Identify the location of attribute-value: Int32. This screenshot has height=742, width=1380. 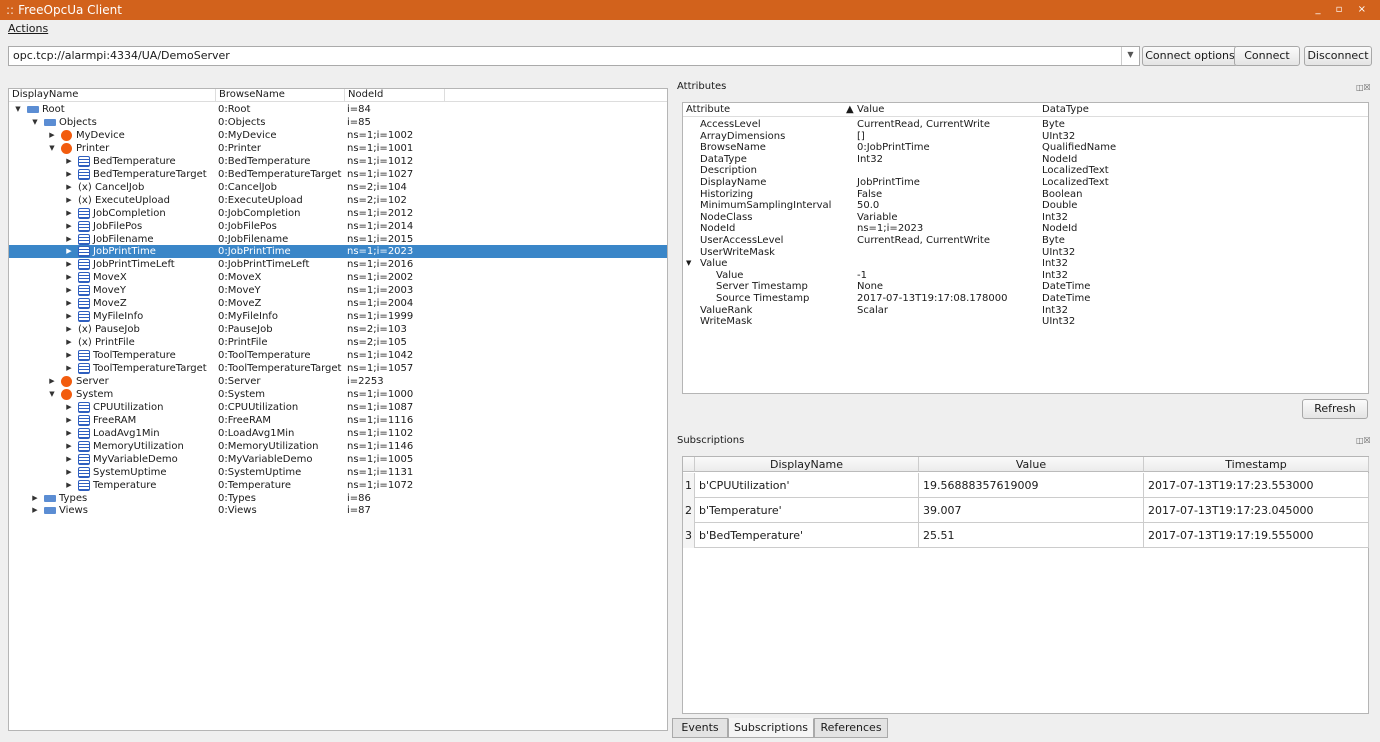
(870, 160).